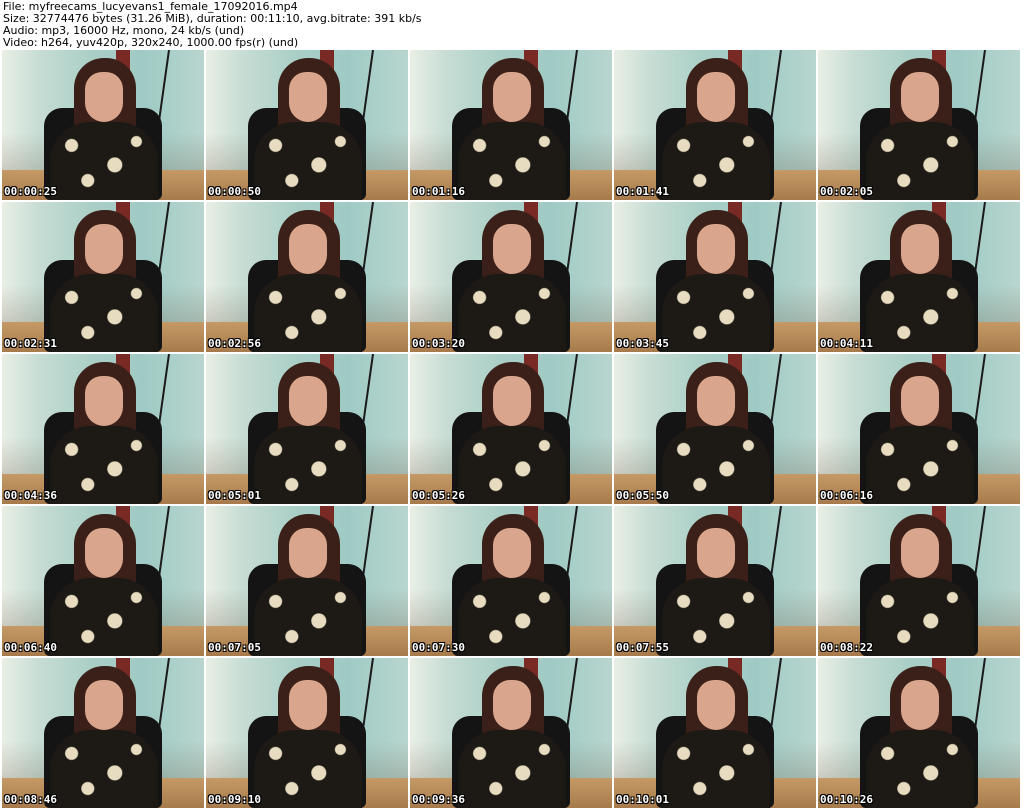  I want to click on thumbnail-timestamp: 00:03:45, so click(642, 343).